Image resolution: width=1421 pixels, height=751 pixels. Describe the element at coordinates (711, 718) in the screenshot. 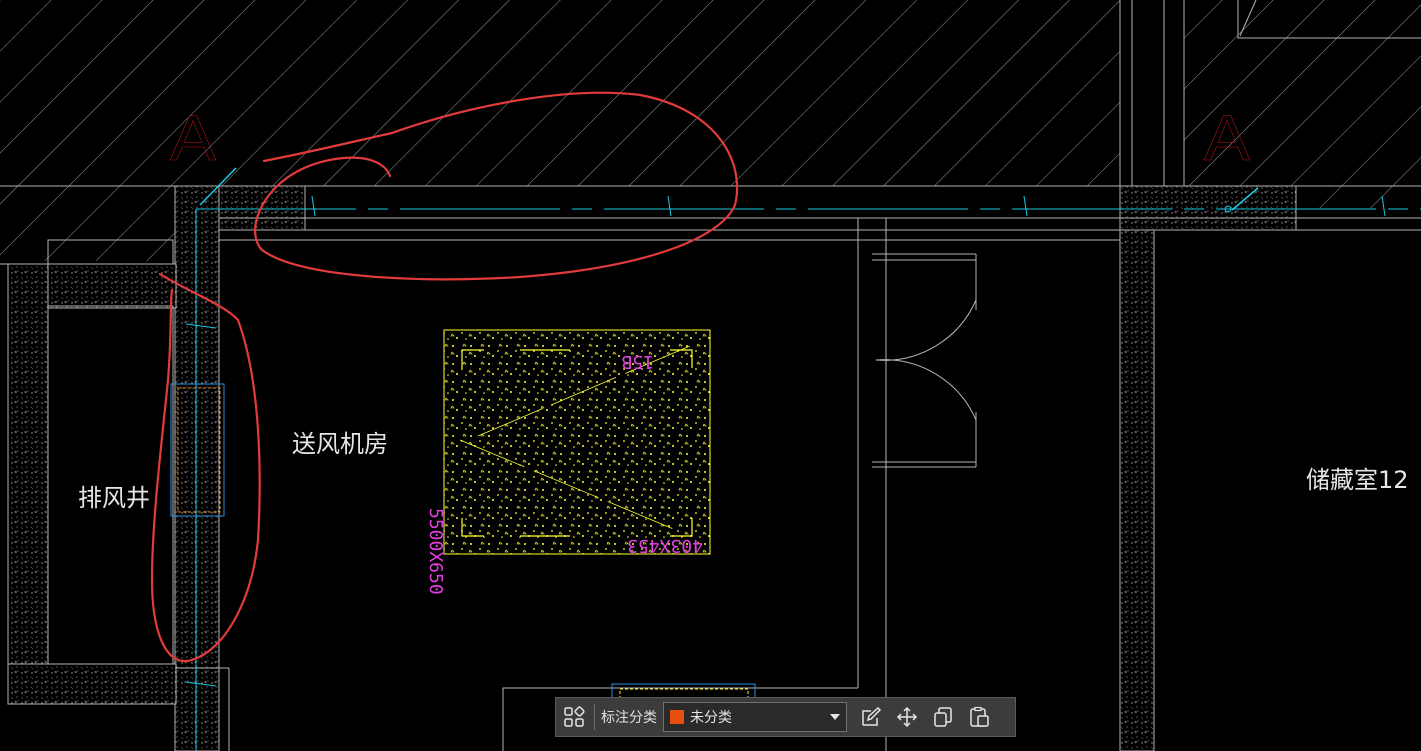

I see `category-dropdown-value: 未分类` at that location.